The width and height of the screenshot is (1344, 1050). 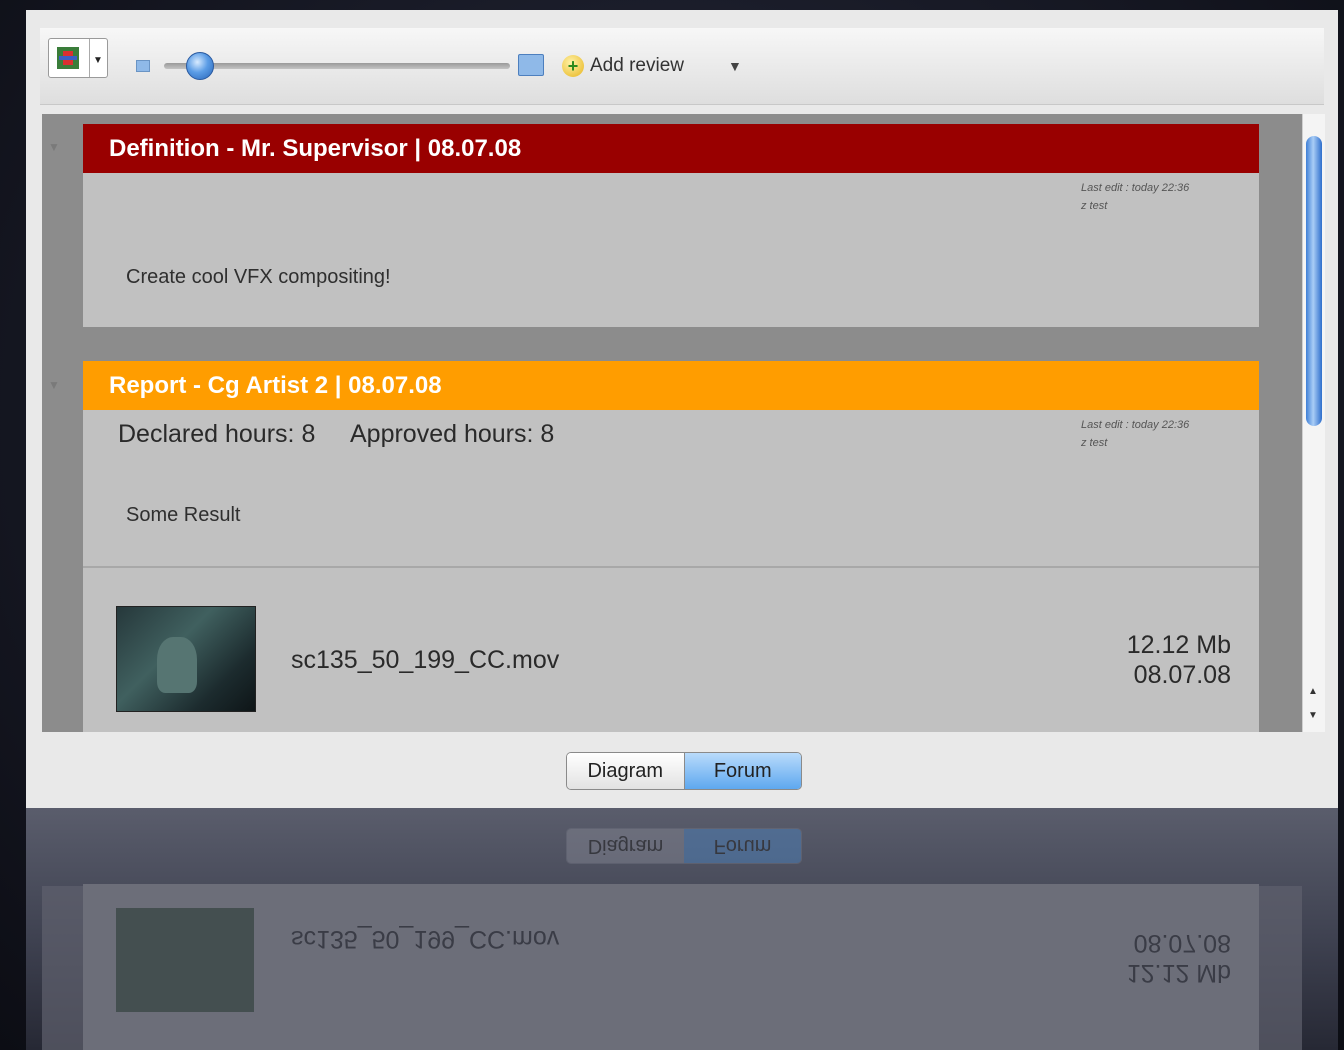 What do you see at coordinates (185, 960) in the screenshot?
I see `reflected-thumbnail` at bounding box center [185, 960].